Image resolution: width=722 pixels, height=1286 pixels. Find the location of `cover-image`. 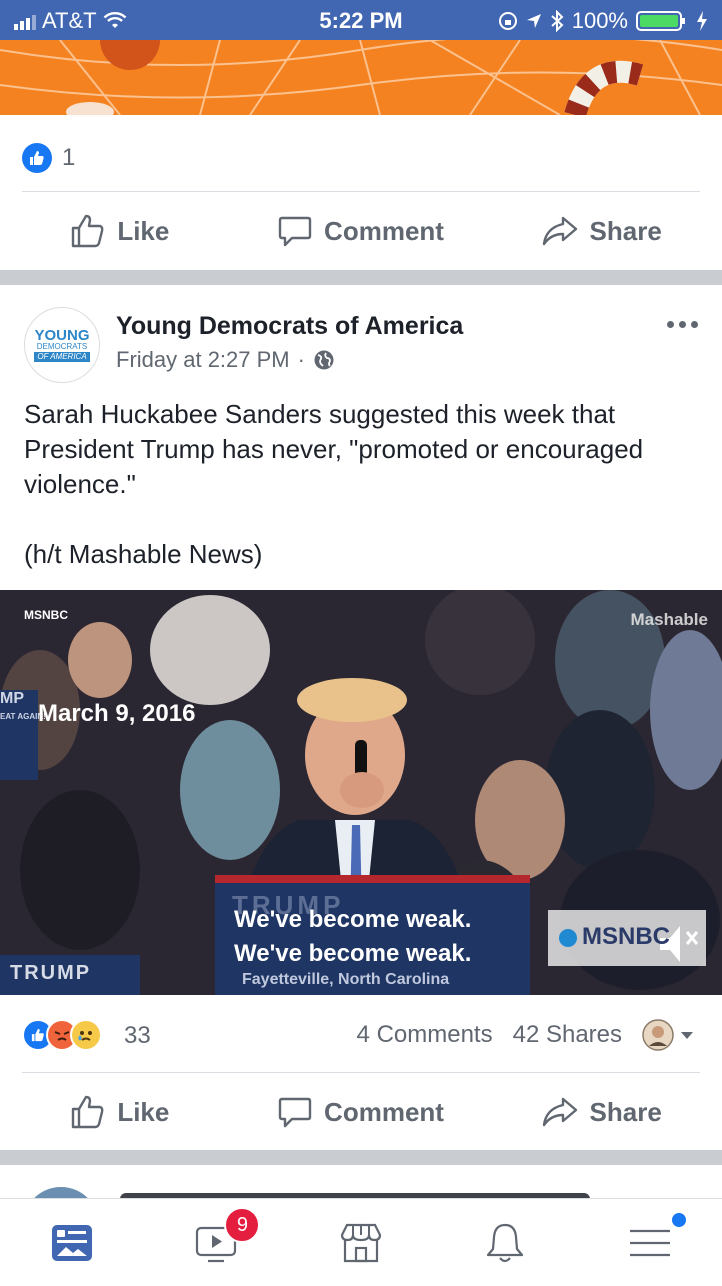

cover-image is located at coordinates (361, 77).